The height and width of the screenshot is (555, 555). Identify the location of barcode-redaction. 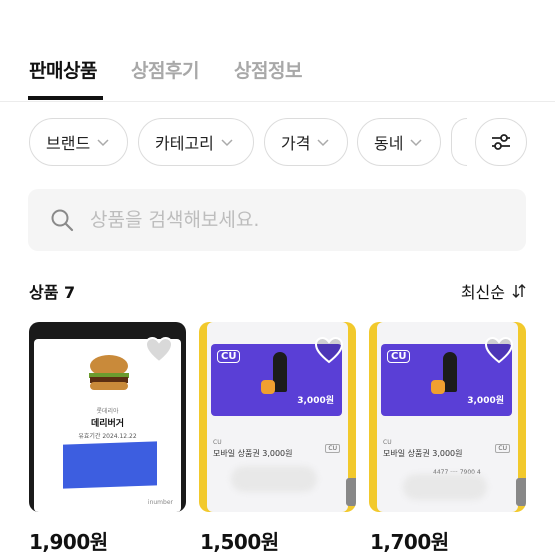
(110, 465).